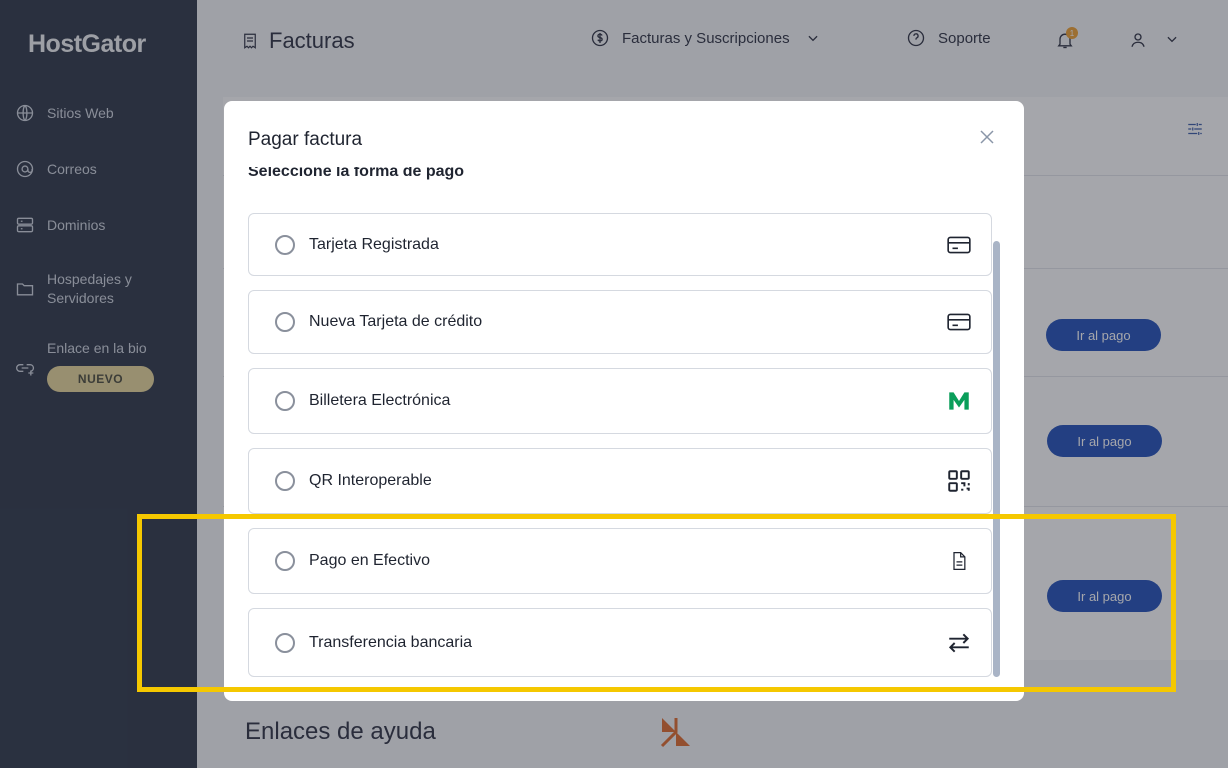 The image size is (1228, 768). I want to click on payment-option-registered-card: Tarjeta Registrada, so click(620, 244).